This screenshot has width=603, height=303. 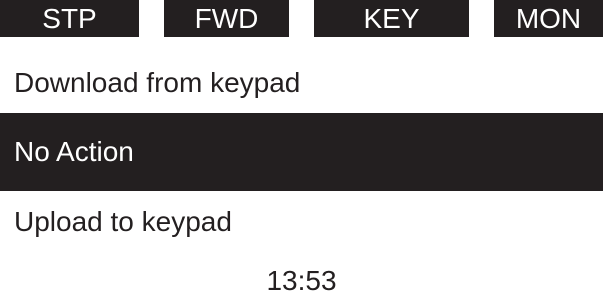 What do you see at coordinates (69, 18) in the screenshot?
I see `status-stop-indicator: STP` at bounding box center [69, 18].